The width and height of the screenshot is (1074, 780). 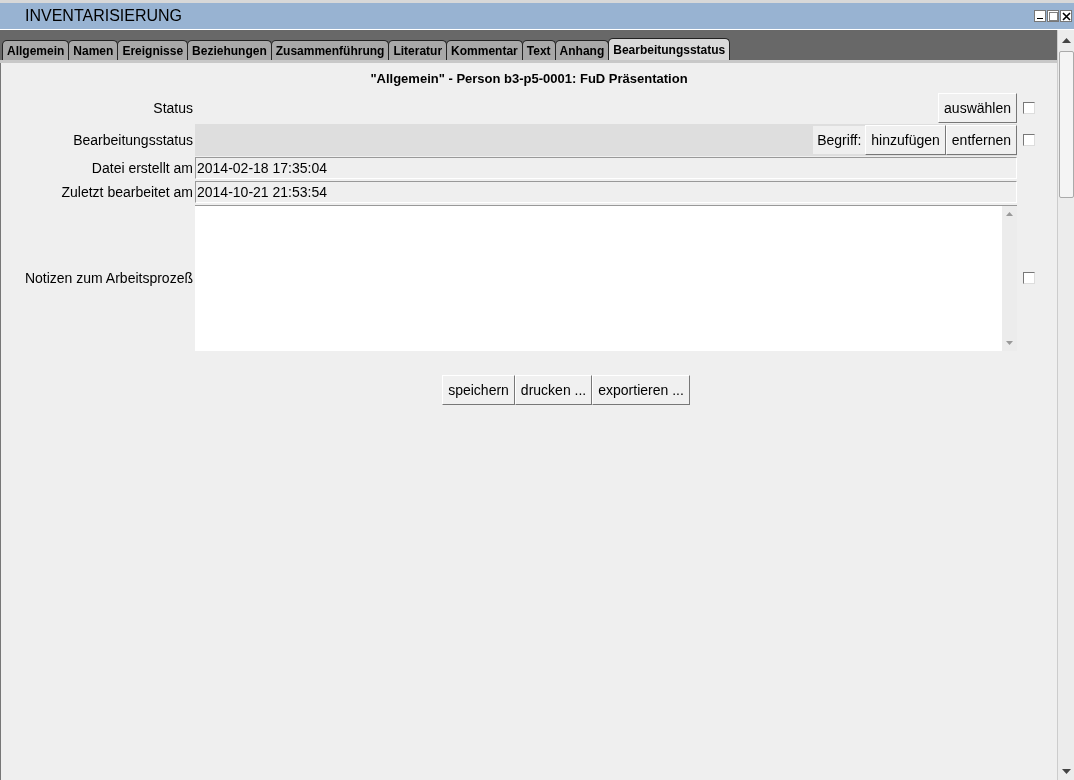 I want to click on close-icon, so click(x=1066, y=16).